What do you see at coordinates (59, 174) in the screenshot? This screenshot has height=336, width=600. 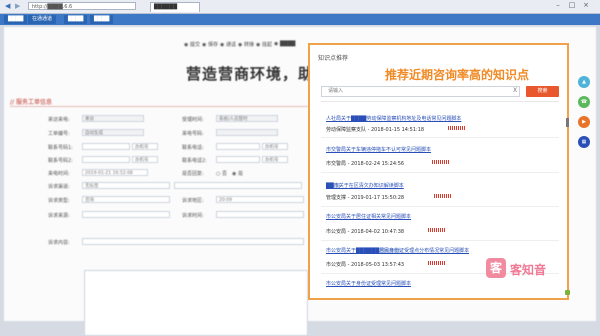 I see `form-label: 来电时间:` at bounding box center [59, 174].